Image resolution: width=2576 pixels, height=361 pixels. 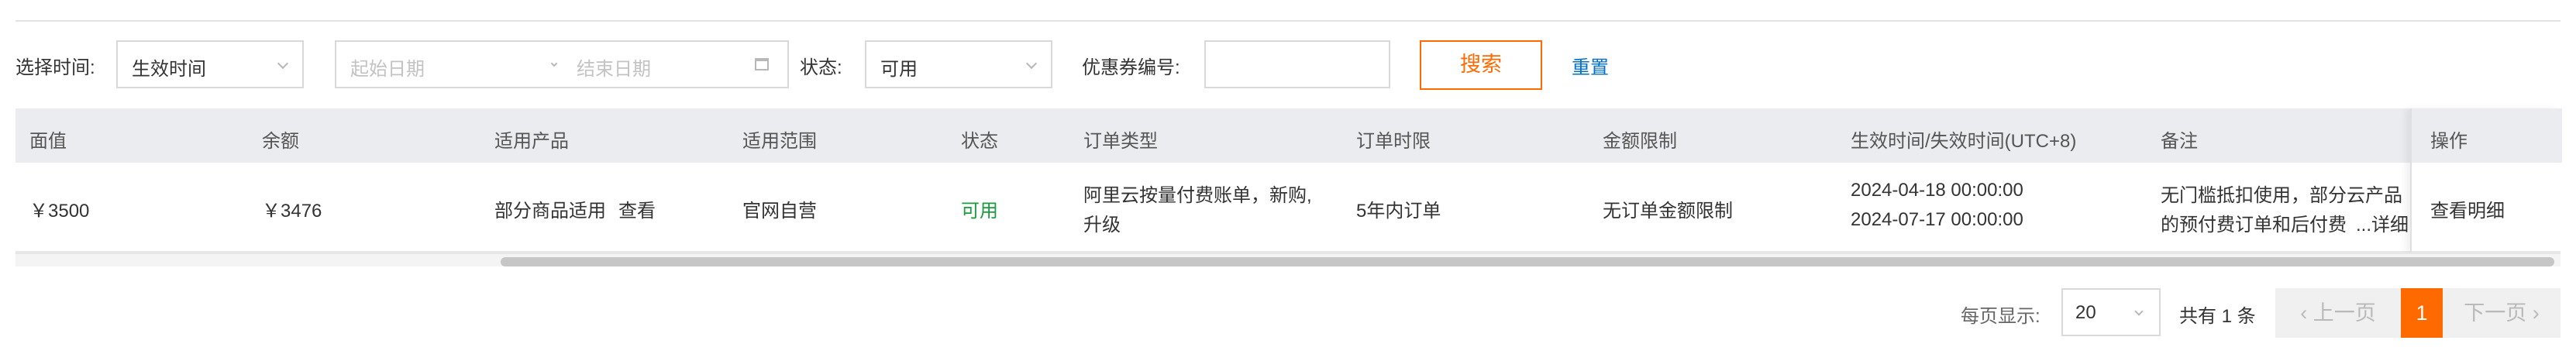 What do you see at coordinates (2179, 142) in the screenshot?
I see `col-remark: 备注` at bounding box center [2179, 142].